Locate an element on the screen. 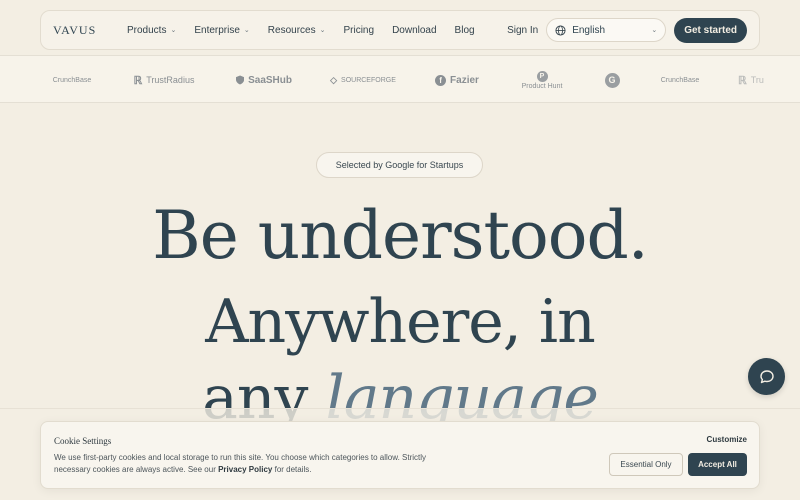 This screenshot has height=500, width=800. language-label: English is located at coordinates (589, 30).